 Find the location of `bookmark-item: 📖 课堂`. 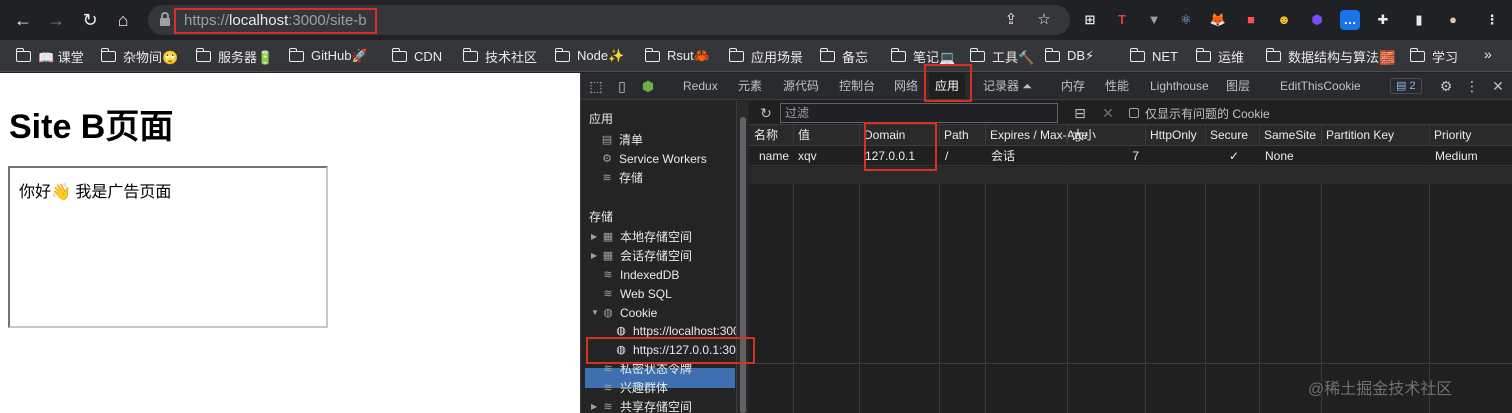

bookmark-item: 📖 课堂 is located at coordinates (49, 56).